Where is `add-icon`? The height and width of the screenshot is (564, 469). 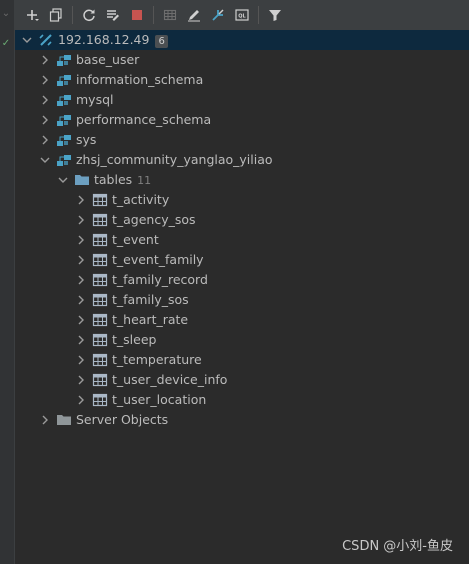 add-icon is located at coordinates (32, 15).